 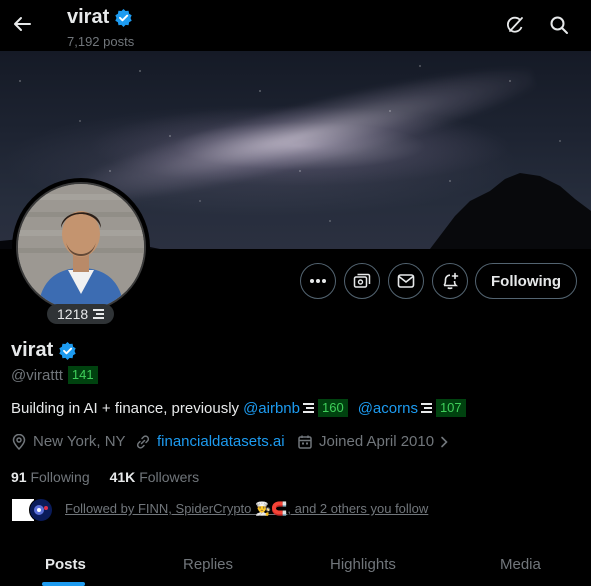 I want to click on grok-icon, so click(x=515, y=24).